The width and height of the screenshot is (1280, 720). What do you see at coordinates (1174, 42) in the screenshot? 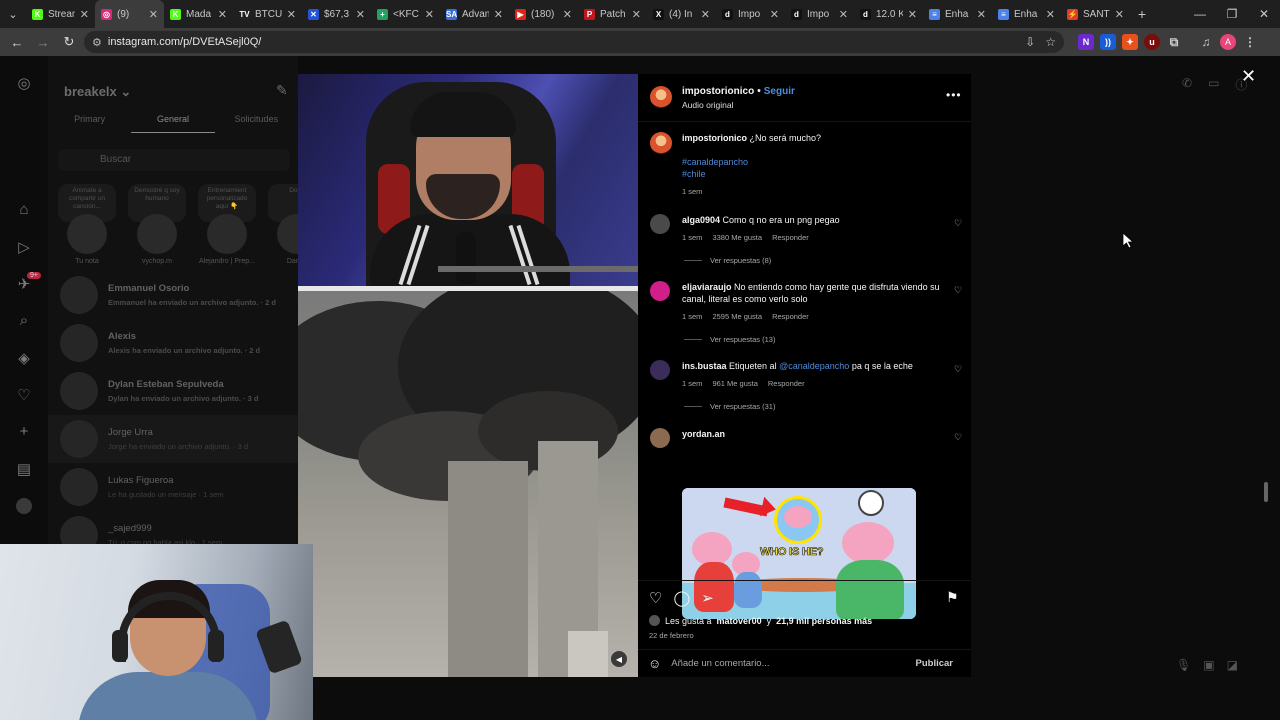
I see `extensions-puzzle-icon: ⧉` at bounding box center [1174, 42].